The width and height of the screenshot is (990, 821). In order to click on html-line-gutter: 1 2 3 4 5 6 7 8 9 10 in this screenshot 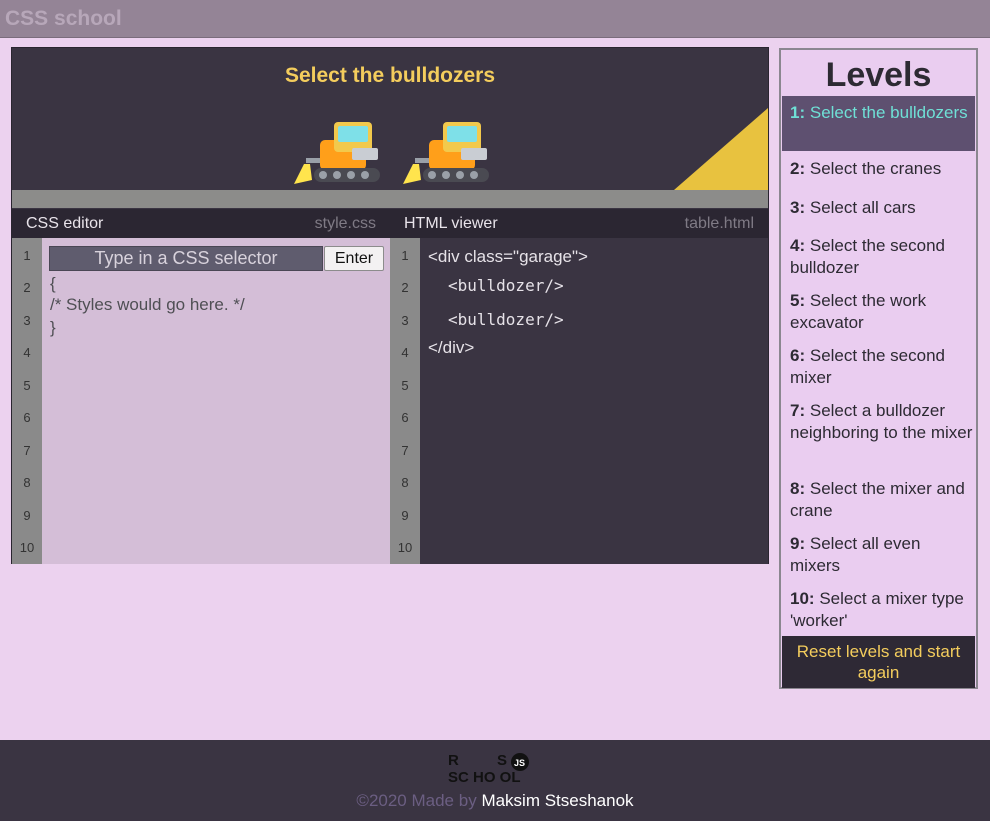, I will do `click(405, 401)`.